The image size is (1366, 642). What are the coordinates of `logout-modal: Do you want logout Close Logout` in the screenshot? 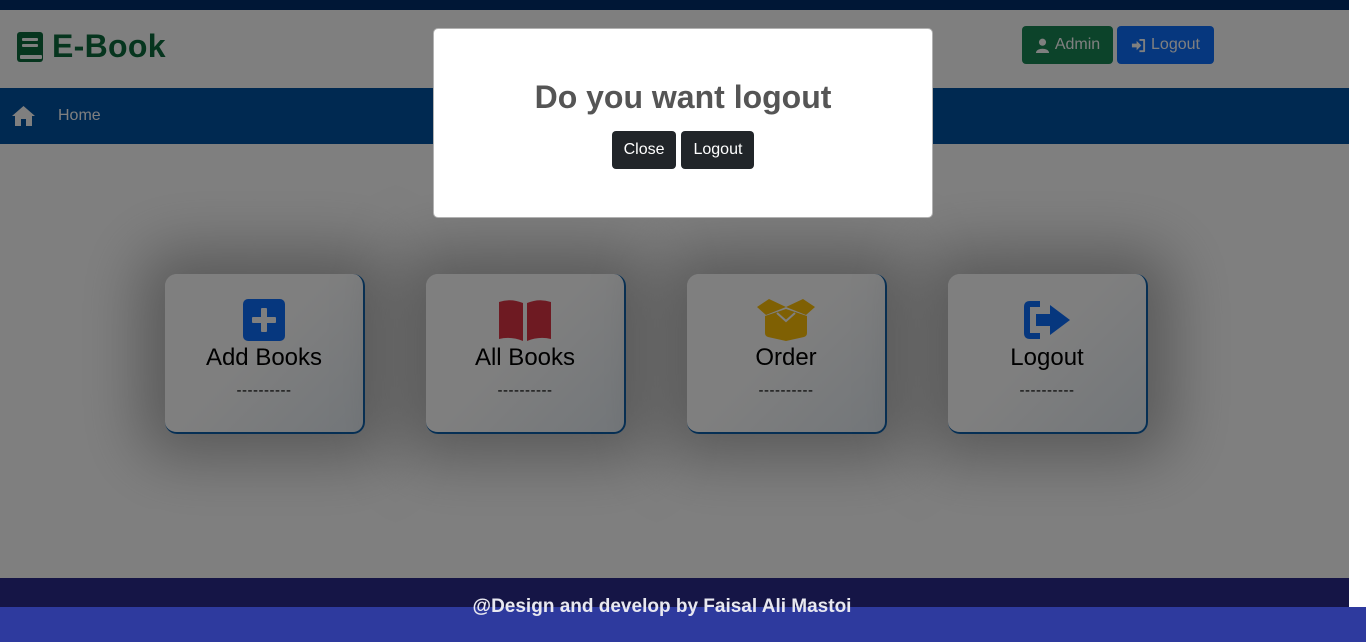 It's located at (683, 123).